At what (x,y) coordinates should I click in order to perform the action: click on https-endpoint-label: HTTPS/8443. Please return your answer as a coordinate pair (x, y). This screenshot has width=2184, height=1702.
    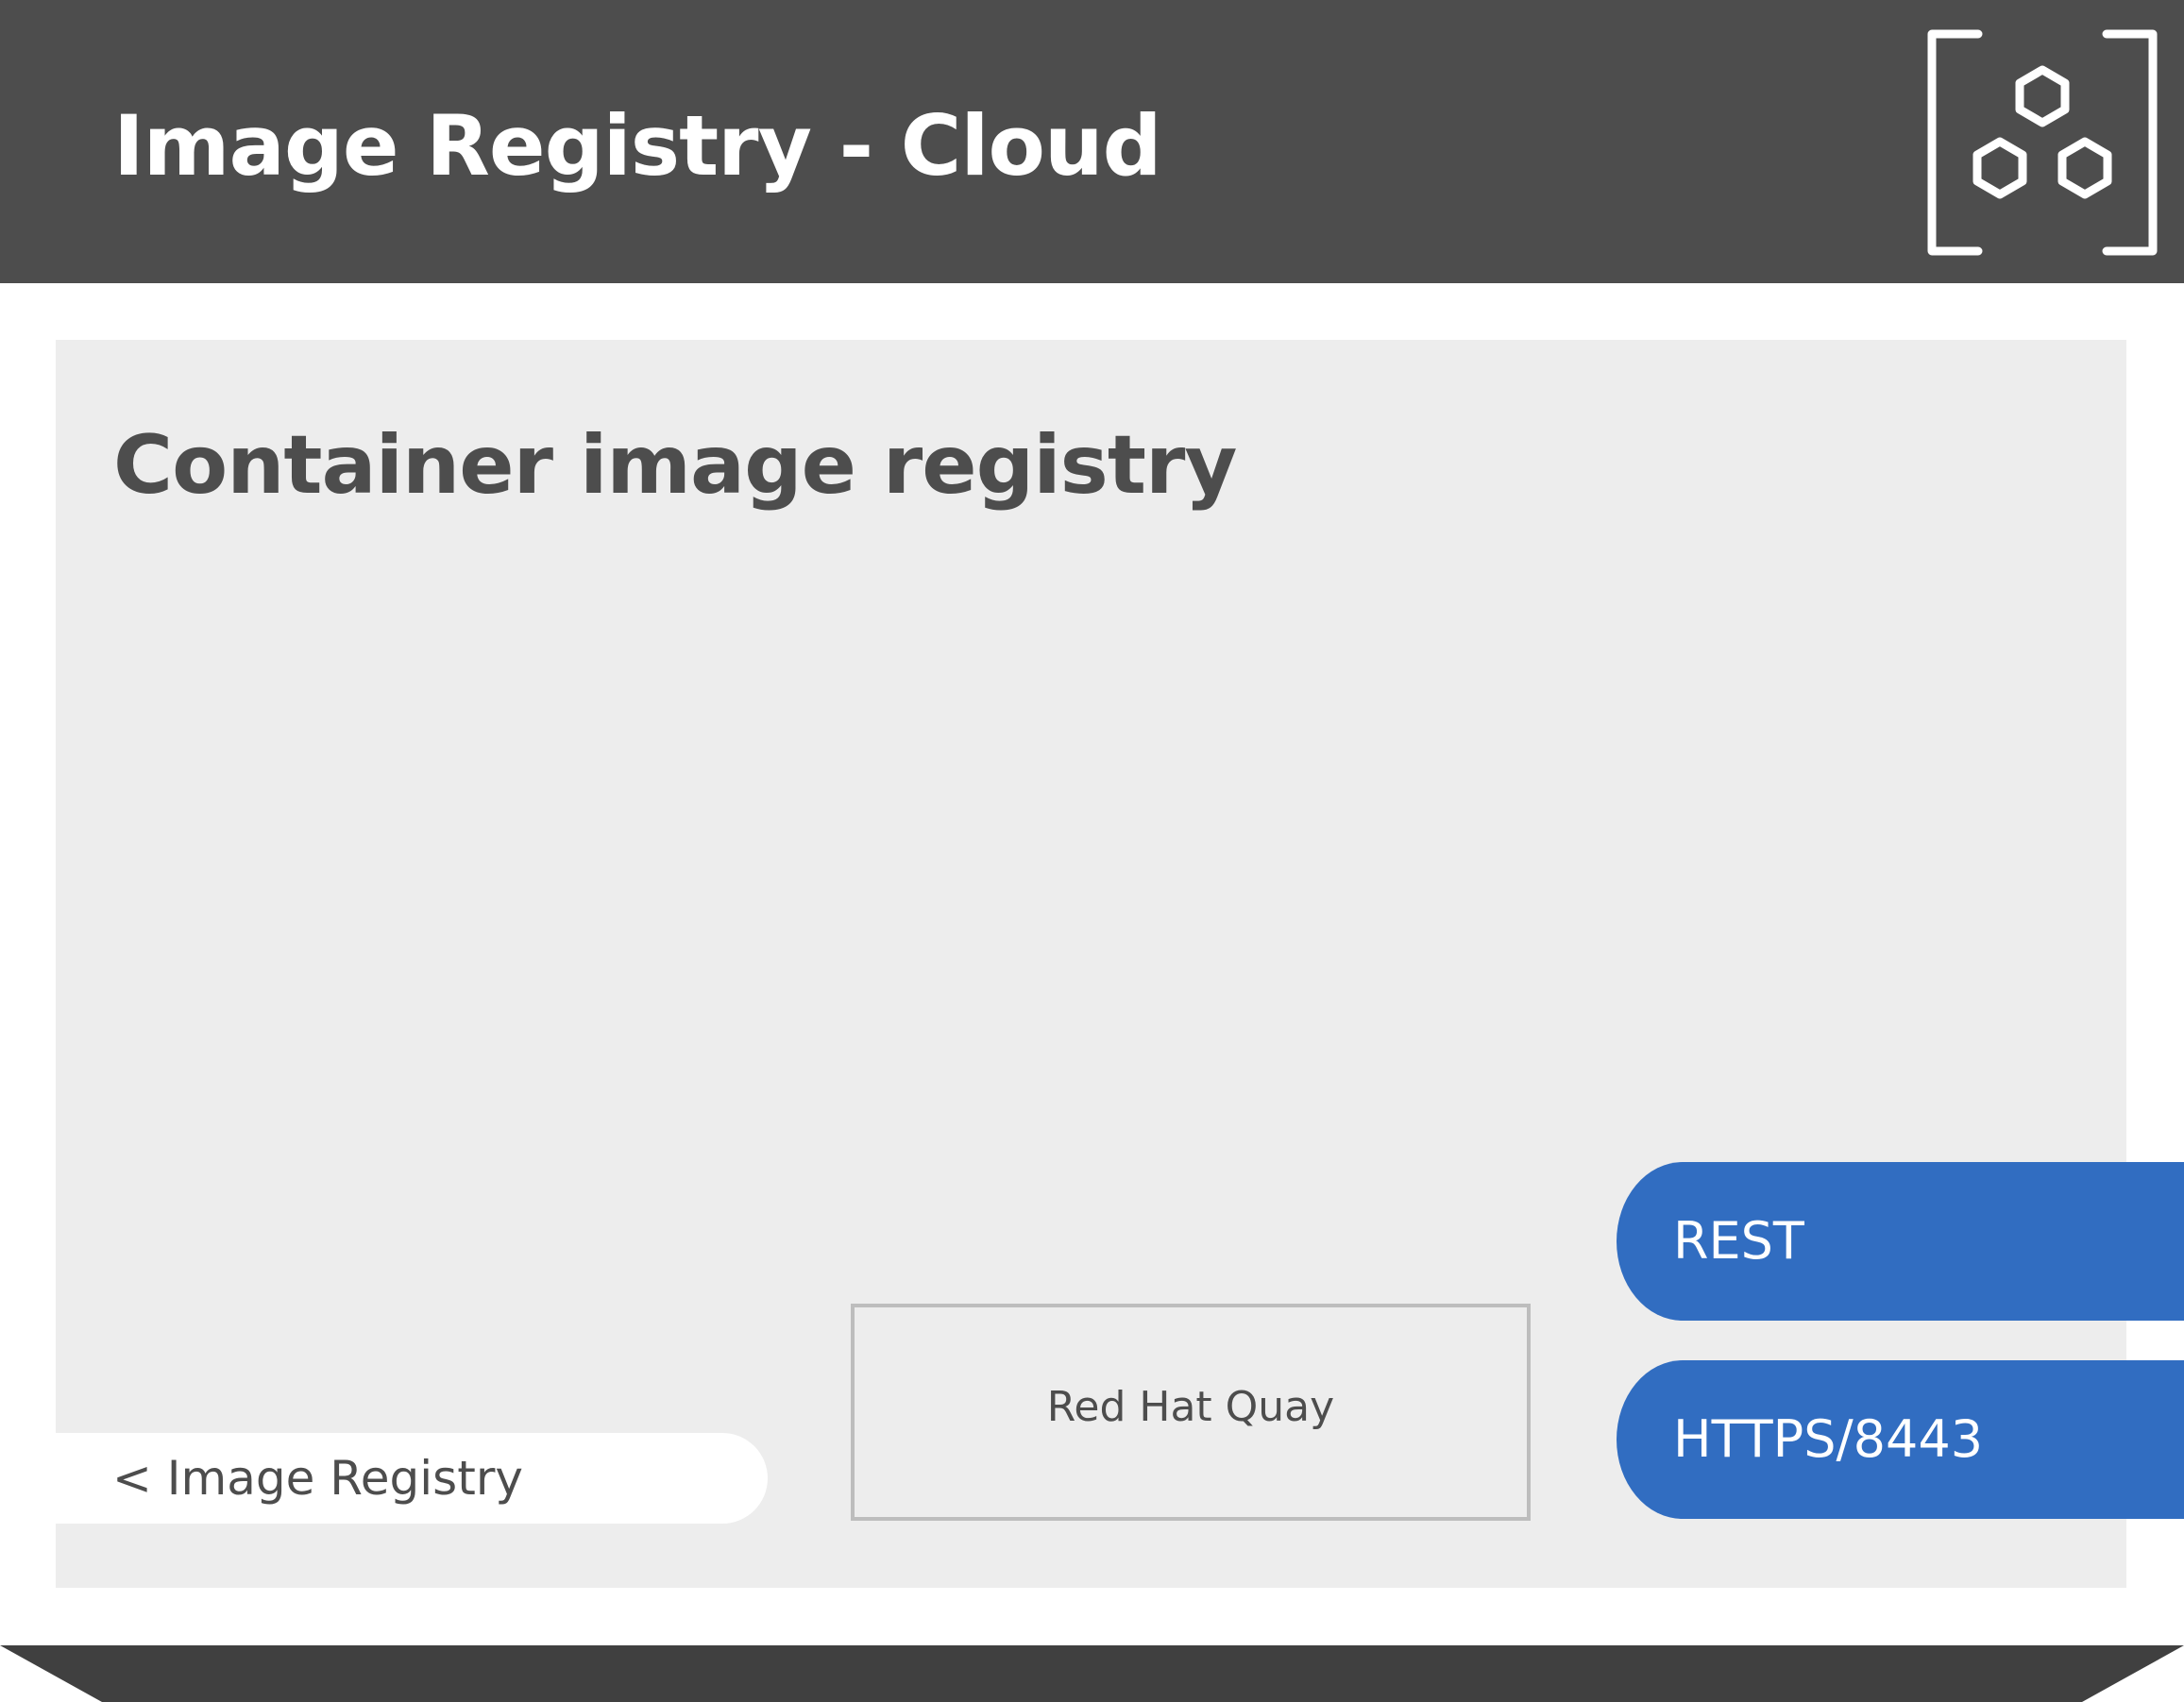
    Looking at the image, I should click on (1828, 1439).